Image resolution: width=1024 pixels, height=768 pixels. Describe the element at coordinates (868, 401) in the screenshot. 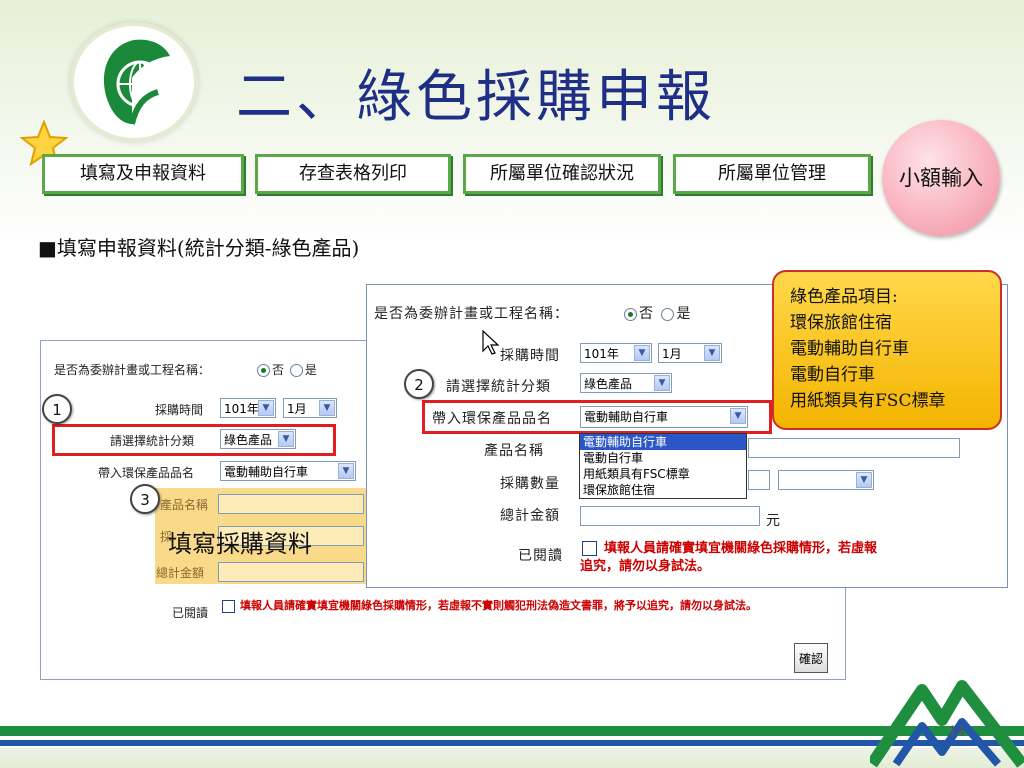

I see `callout-item: 用紙類具有FSC標章` at that location.